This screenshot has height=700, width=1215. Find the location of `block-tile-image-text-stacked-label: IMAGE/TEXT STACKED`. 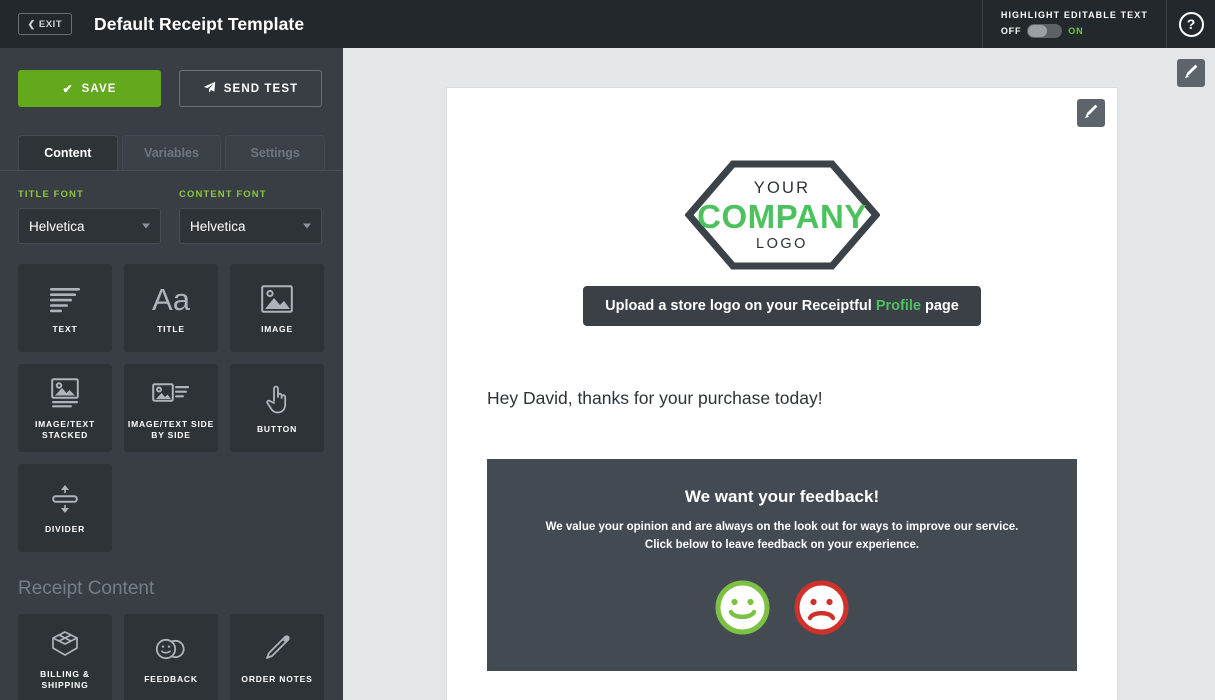

block-tile-image-text-stacked-label: IMAGE/TEXT STACKED is located at coordinates (65, 429).